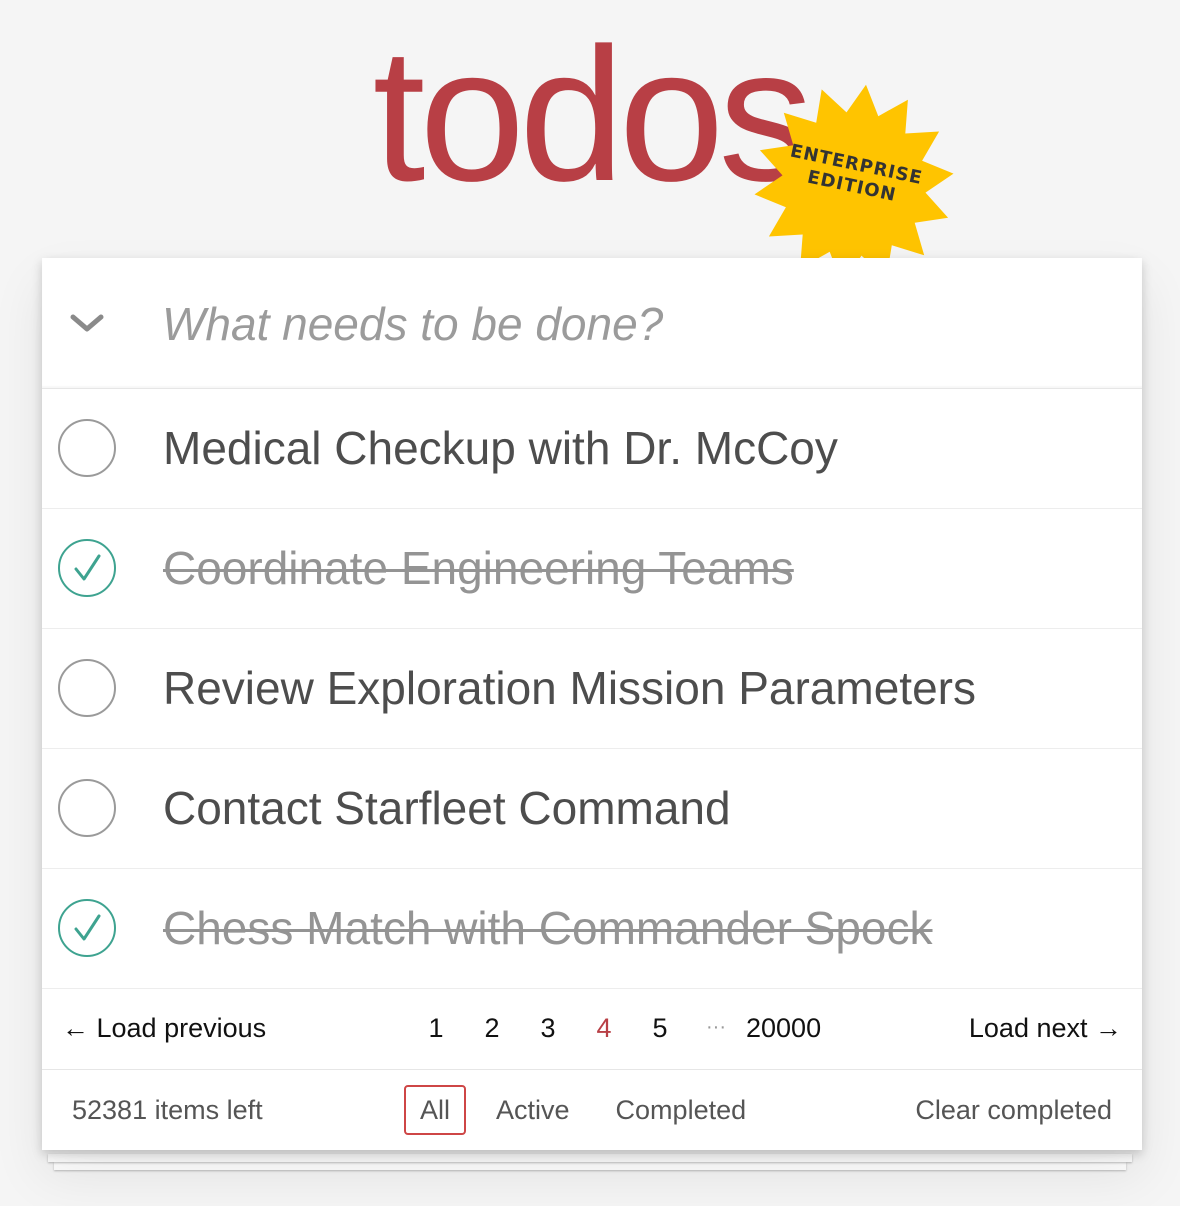  I want to click on enterprise-edition-badge: ENTERPRISE EDITION, so click(854, 184).